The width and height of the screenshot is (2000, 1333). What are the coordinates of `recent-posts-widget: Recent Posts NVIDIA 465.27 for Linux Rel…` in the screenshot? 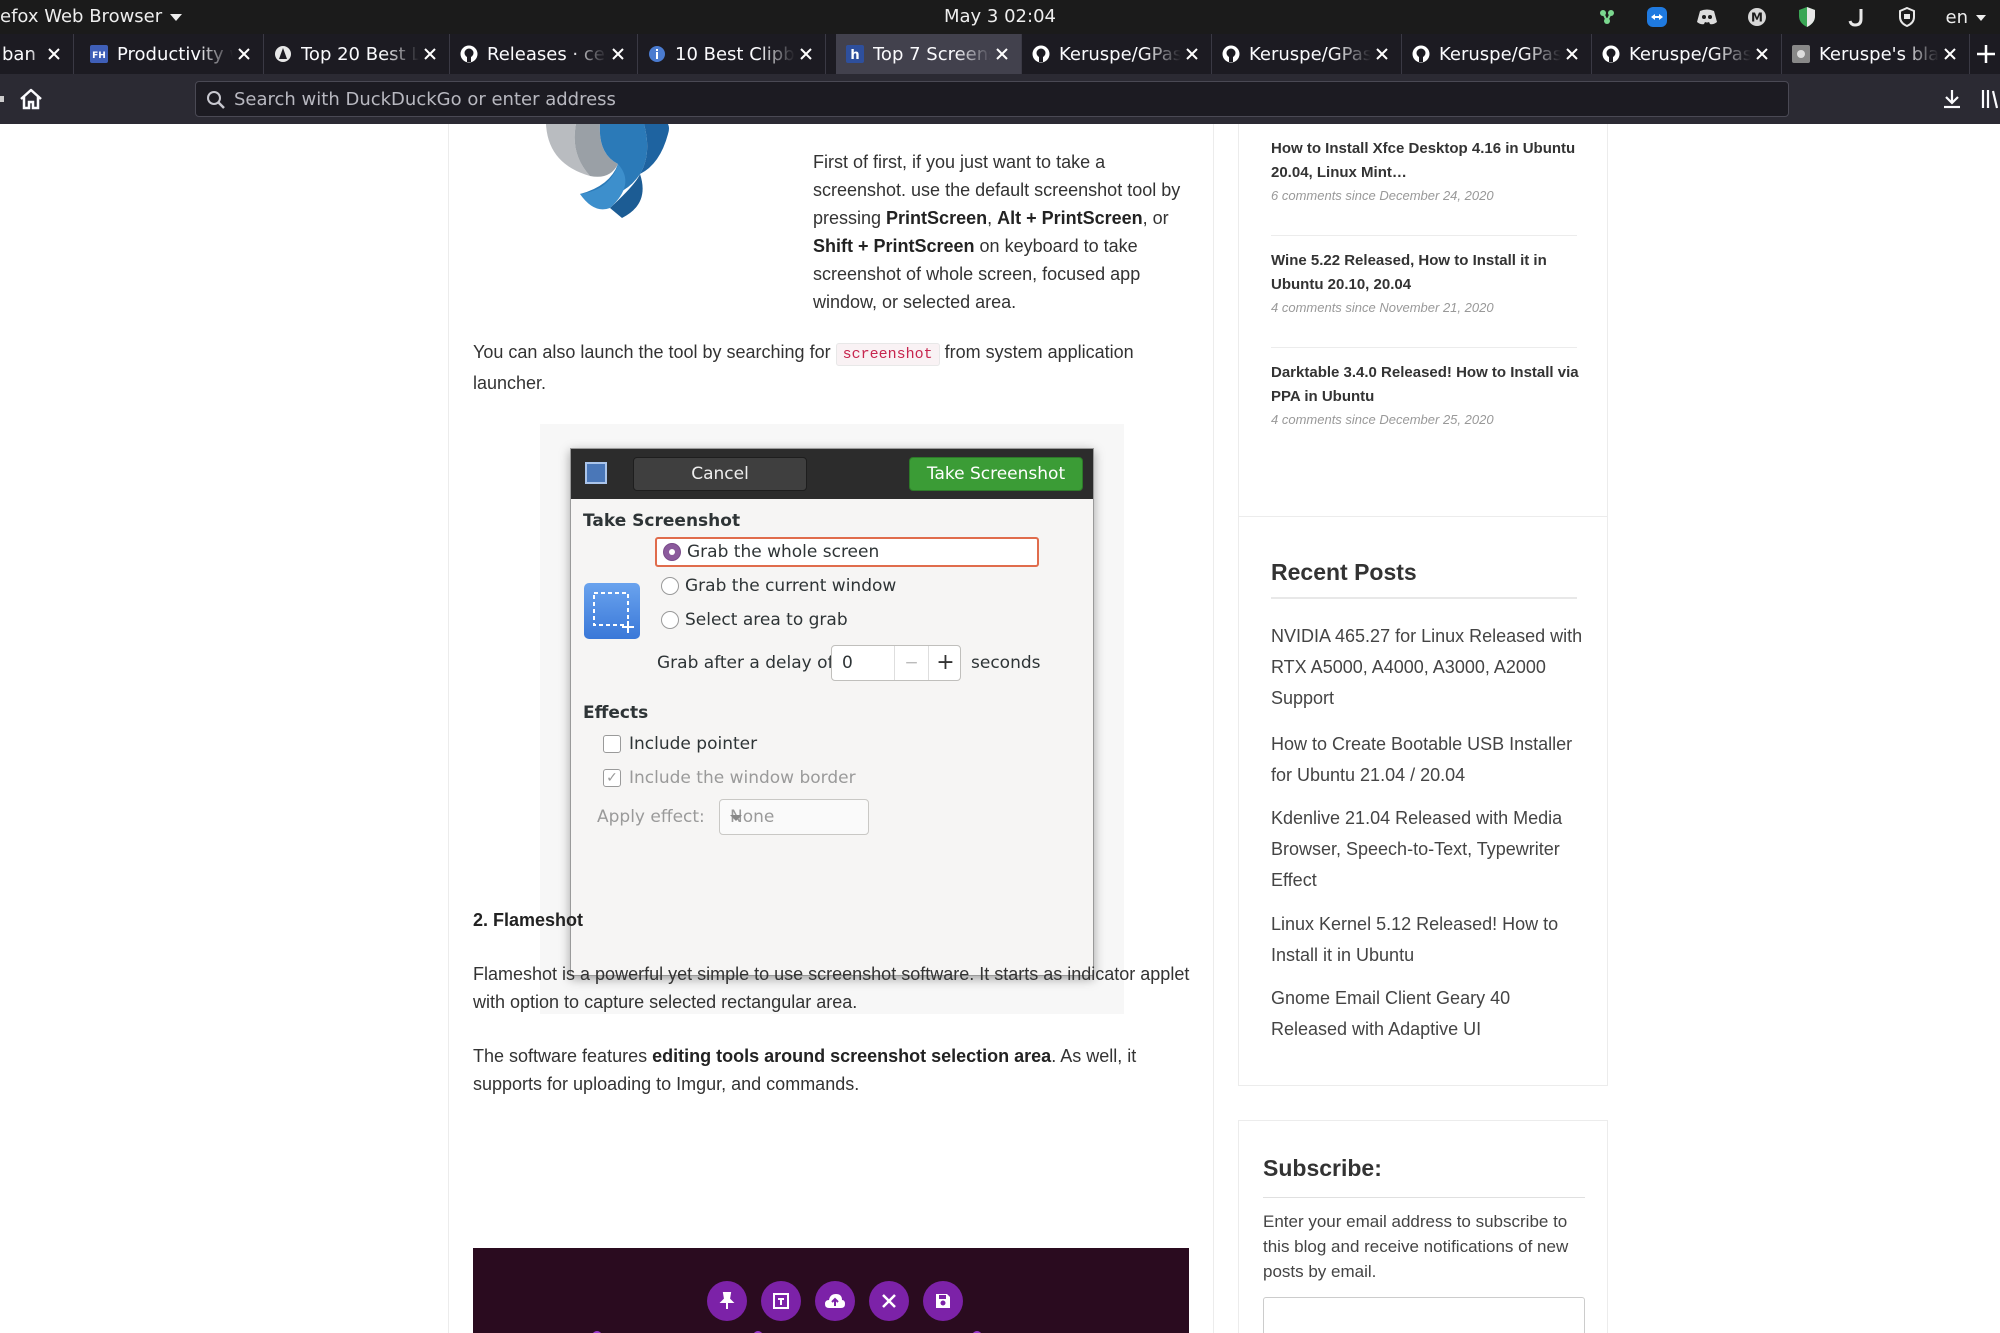 It's located at (1423, 801).